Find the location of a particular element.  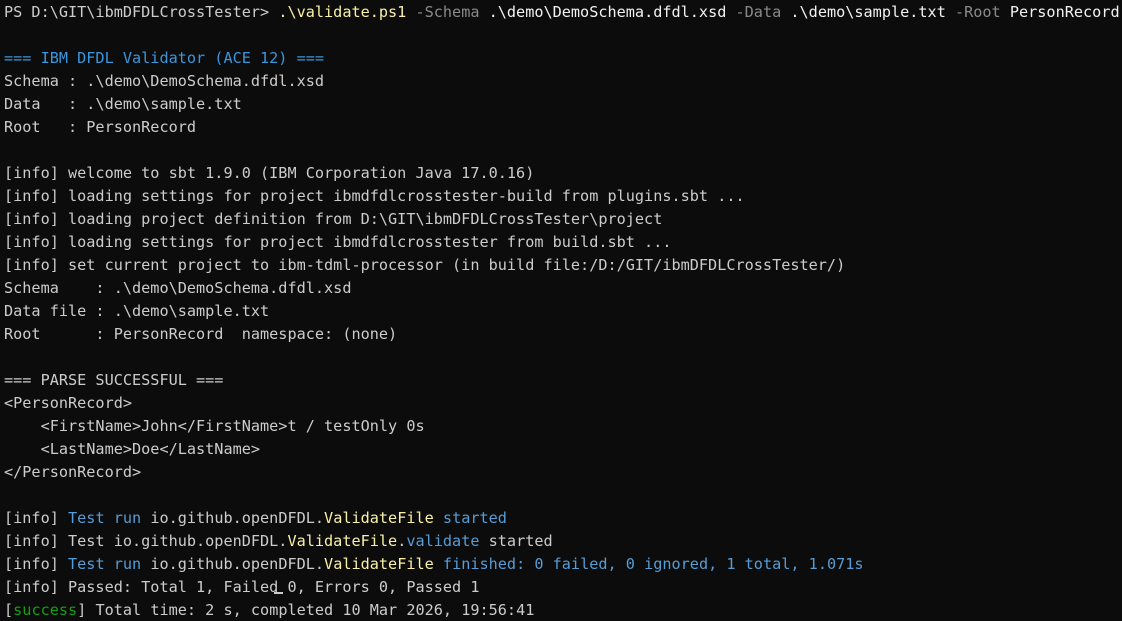

terminal-text-segment: -Root is located at coordinates (977, 12).